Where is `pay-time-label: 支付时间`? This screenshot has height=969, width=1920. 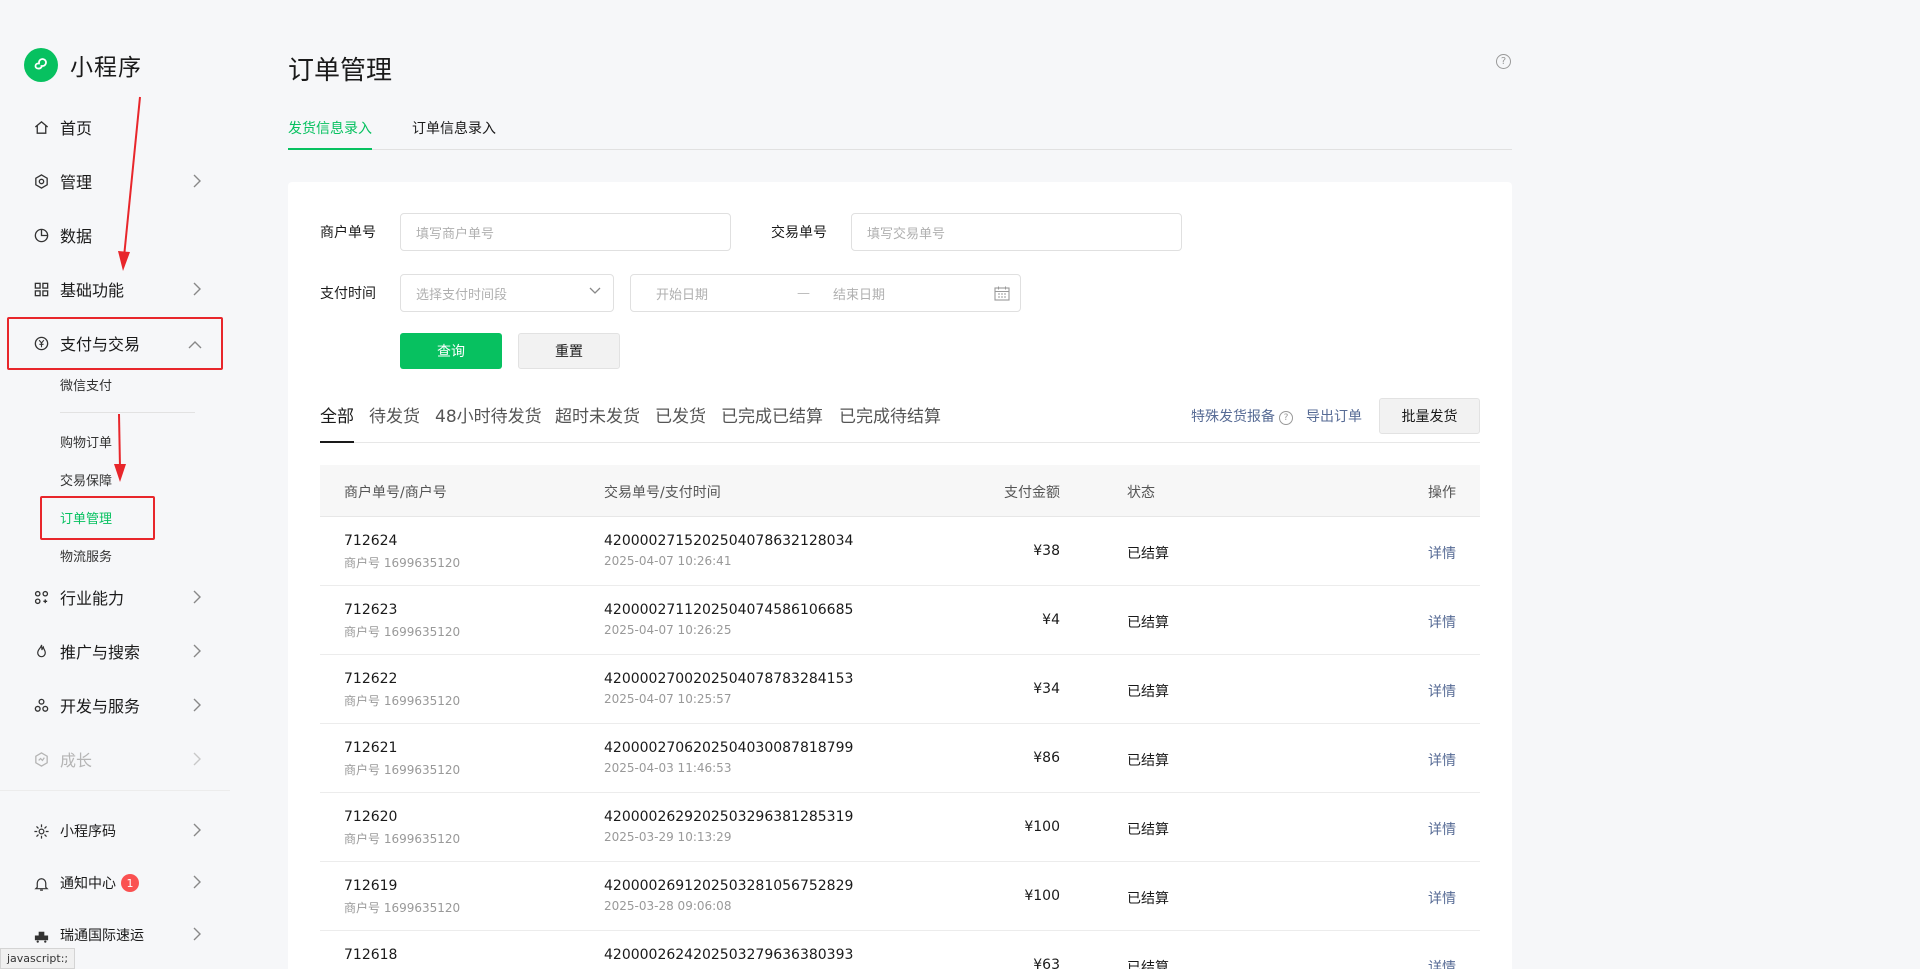
pay-time-label: 支付时间 is located at coordinates (348, 294).